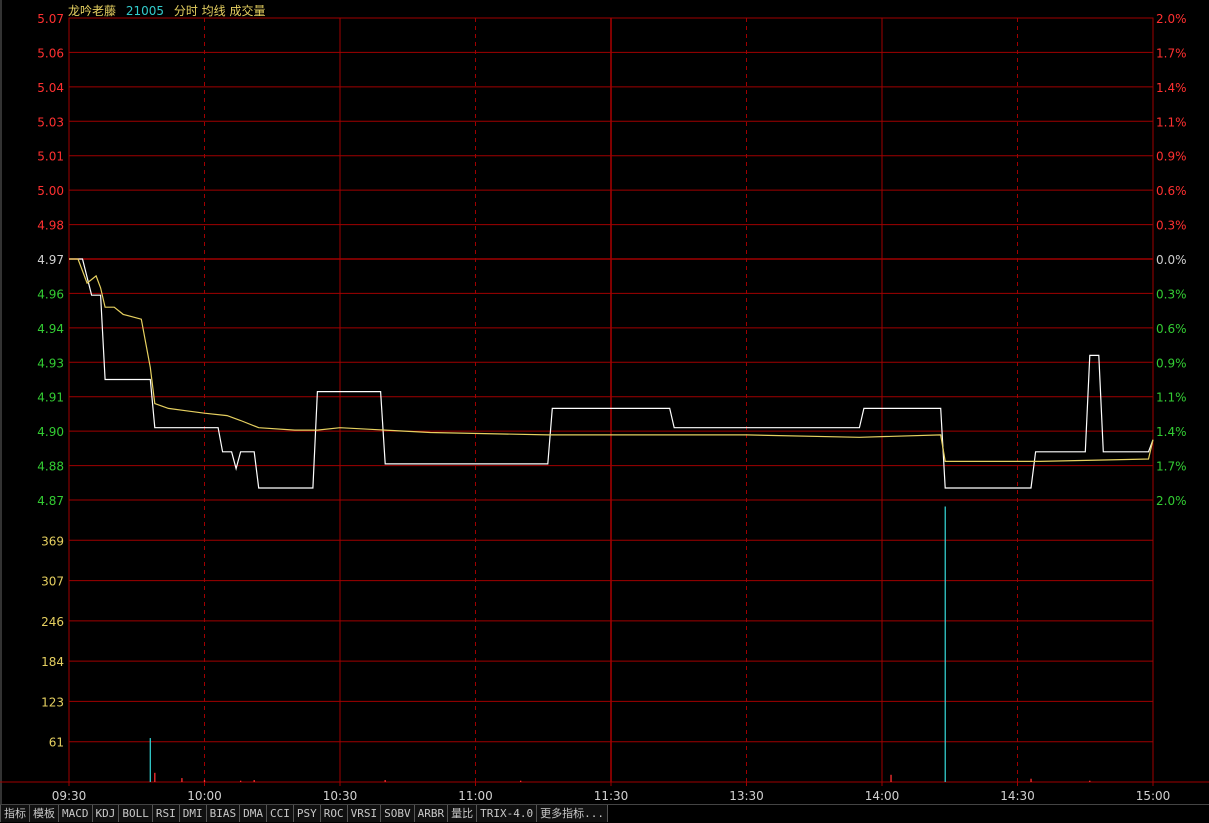 The height and width of the screenshot is (823, 1209). What do you see at coordinates (50, 294) in the screenshot?
I see `price-tick-label: 4.96` at bounding box center [50, 294].